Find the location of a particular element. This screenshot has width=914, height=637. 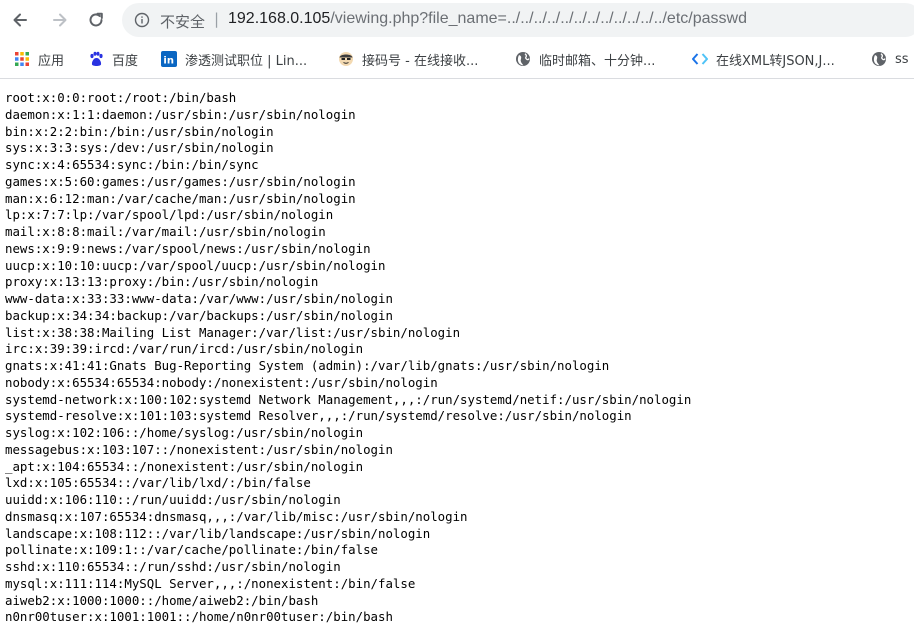

forward-arrow-icon is located at coordinates (60, 20).